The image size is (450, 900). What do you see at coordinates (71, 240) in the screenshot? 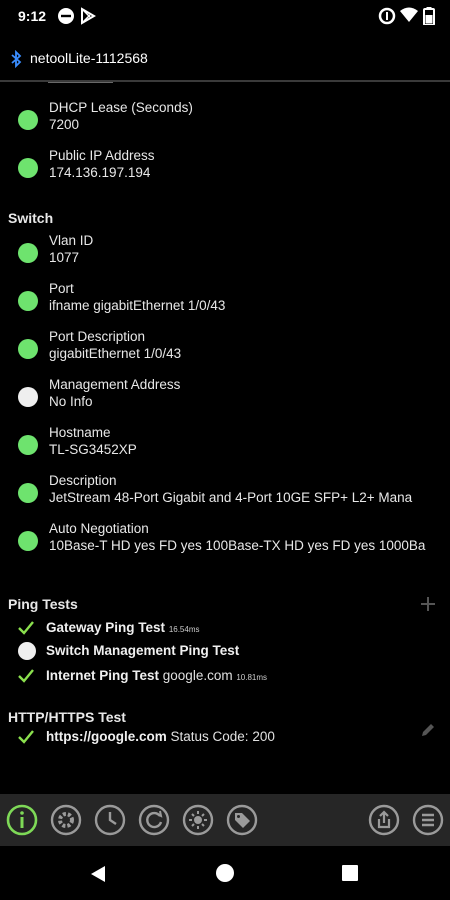
I see `item-label: Vlan ID` at bounding box center [71, 240].